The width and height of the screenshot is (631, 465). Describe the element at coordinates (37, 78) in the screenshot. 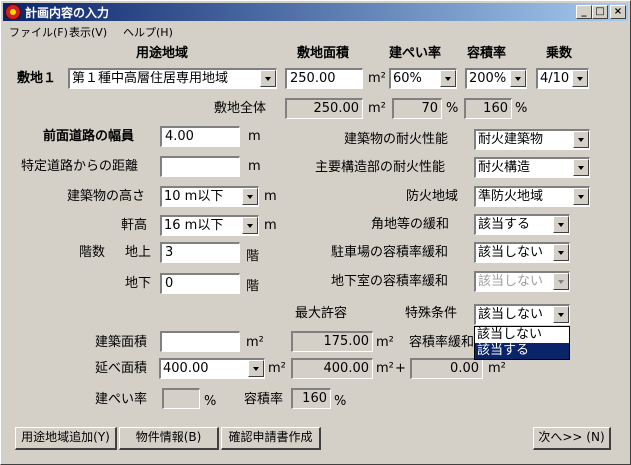

I see `site-label: 敷地１` at that location.